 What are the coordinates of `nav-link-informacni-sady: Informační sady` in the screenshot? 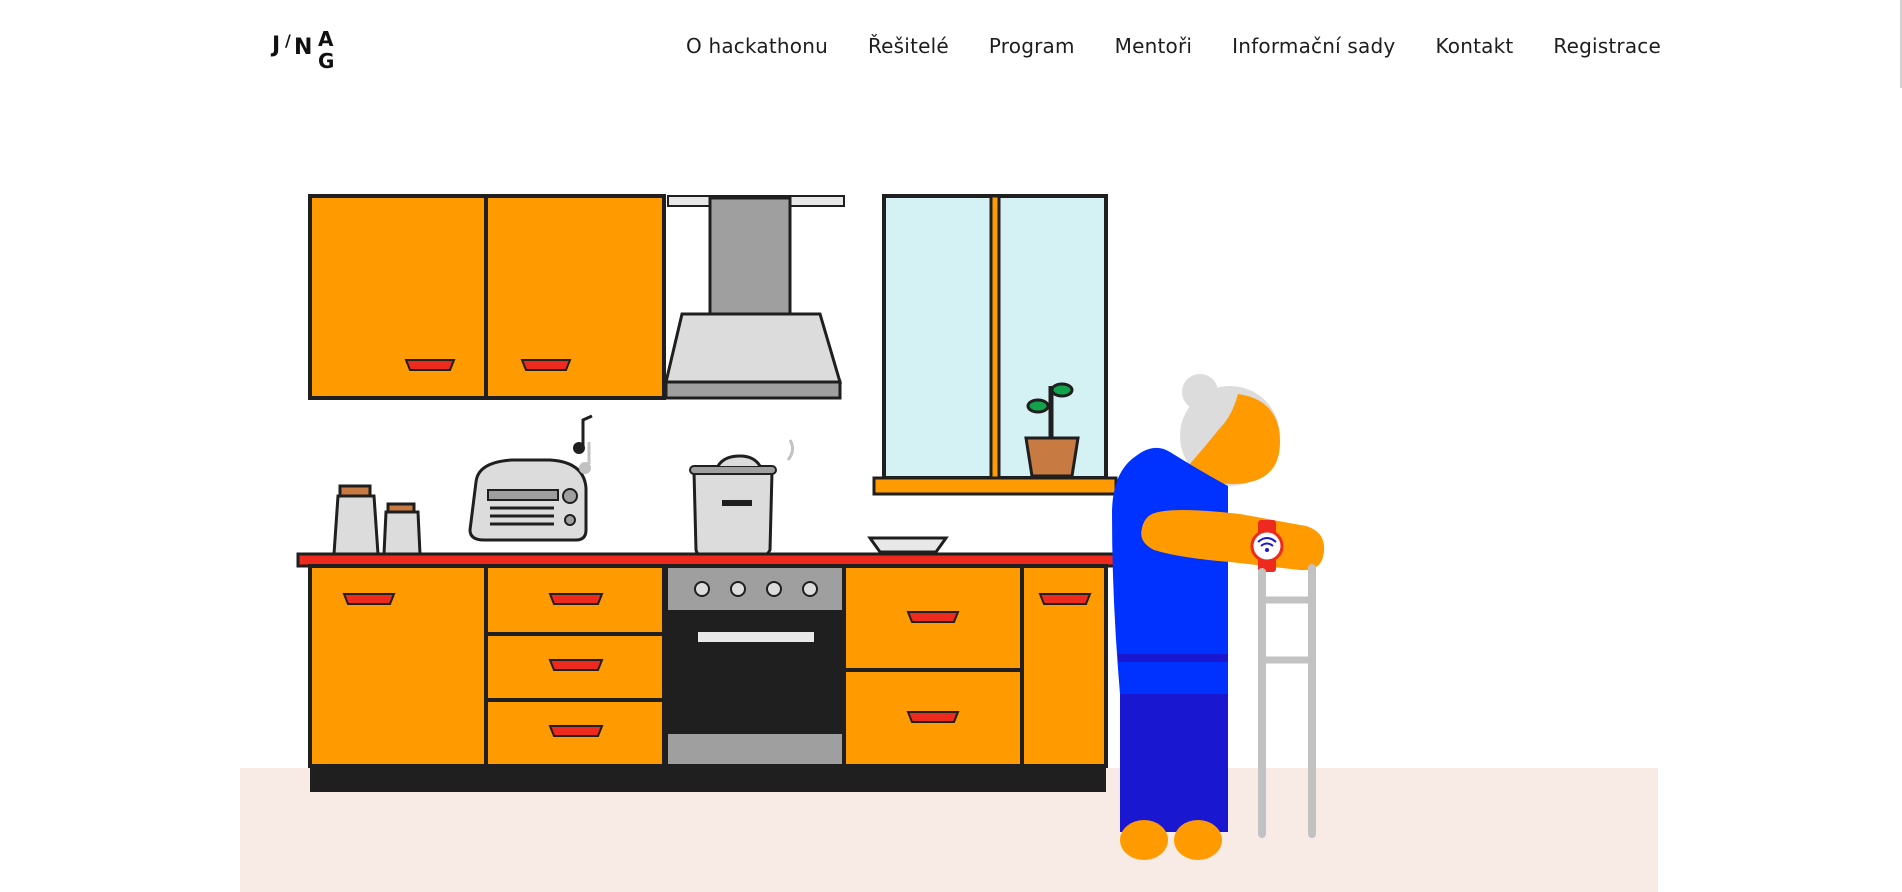 It's located at (1313, 46).